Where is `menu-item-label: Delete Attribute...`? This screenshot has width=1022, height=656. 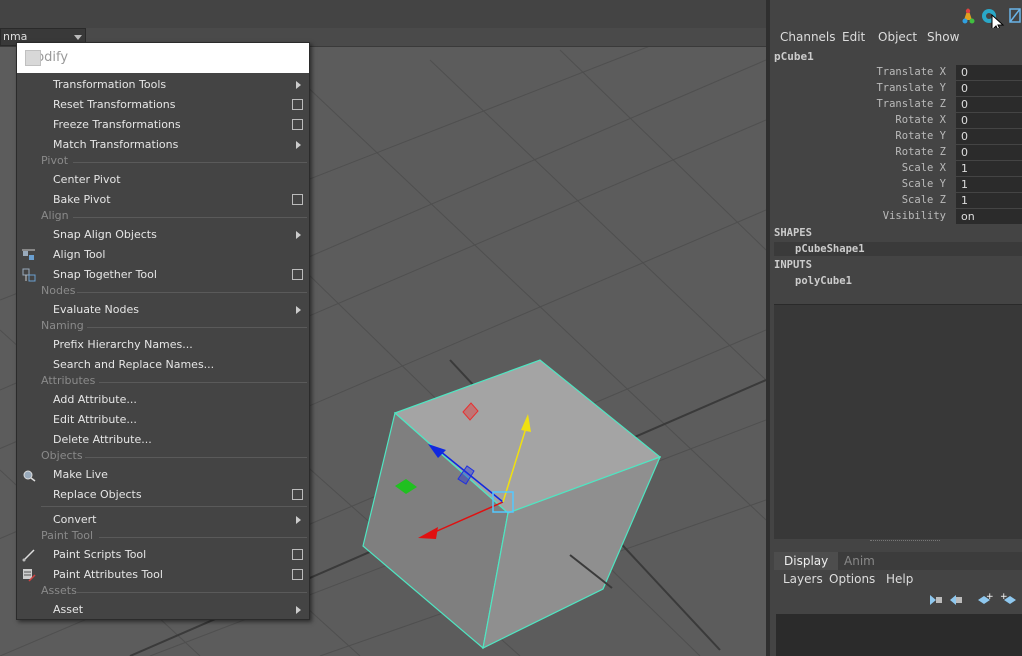
menu-item-label: Delete Attribute... is located at coordinates (102, 439).